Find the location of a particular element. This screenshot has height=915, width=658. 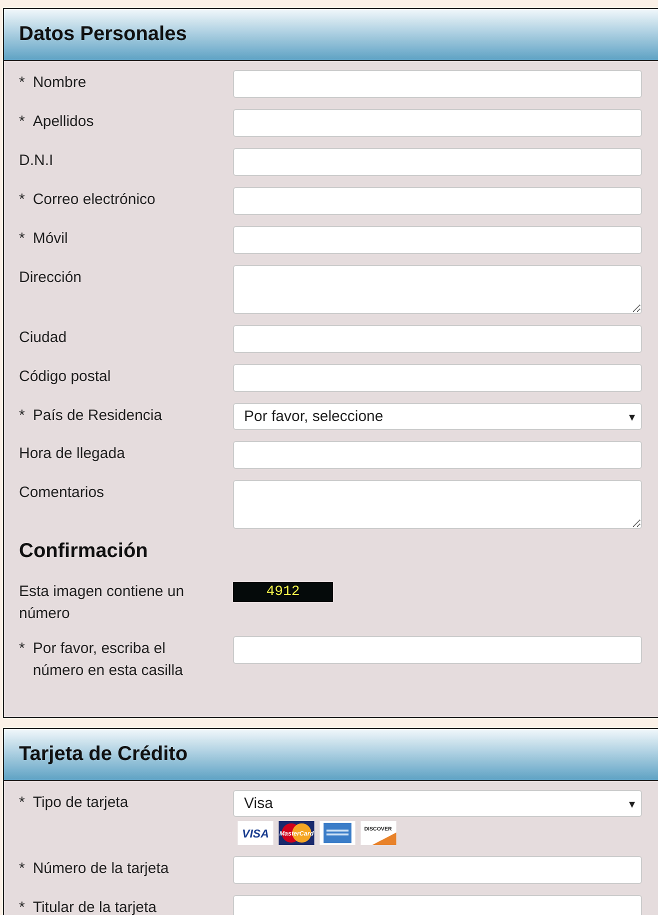

field-label: Código postal is located at coordinates (65, 377).